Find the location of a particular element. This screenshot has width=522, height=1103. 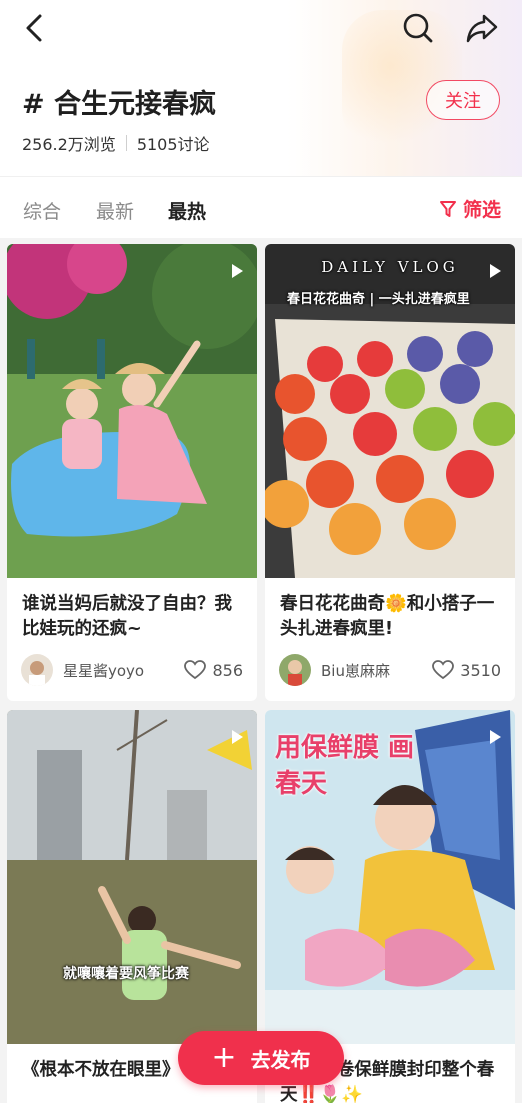

like-button: 3510 is located at coordinates (466, 670).